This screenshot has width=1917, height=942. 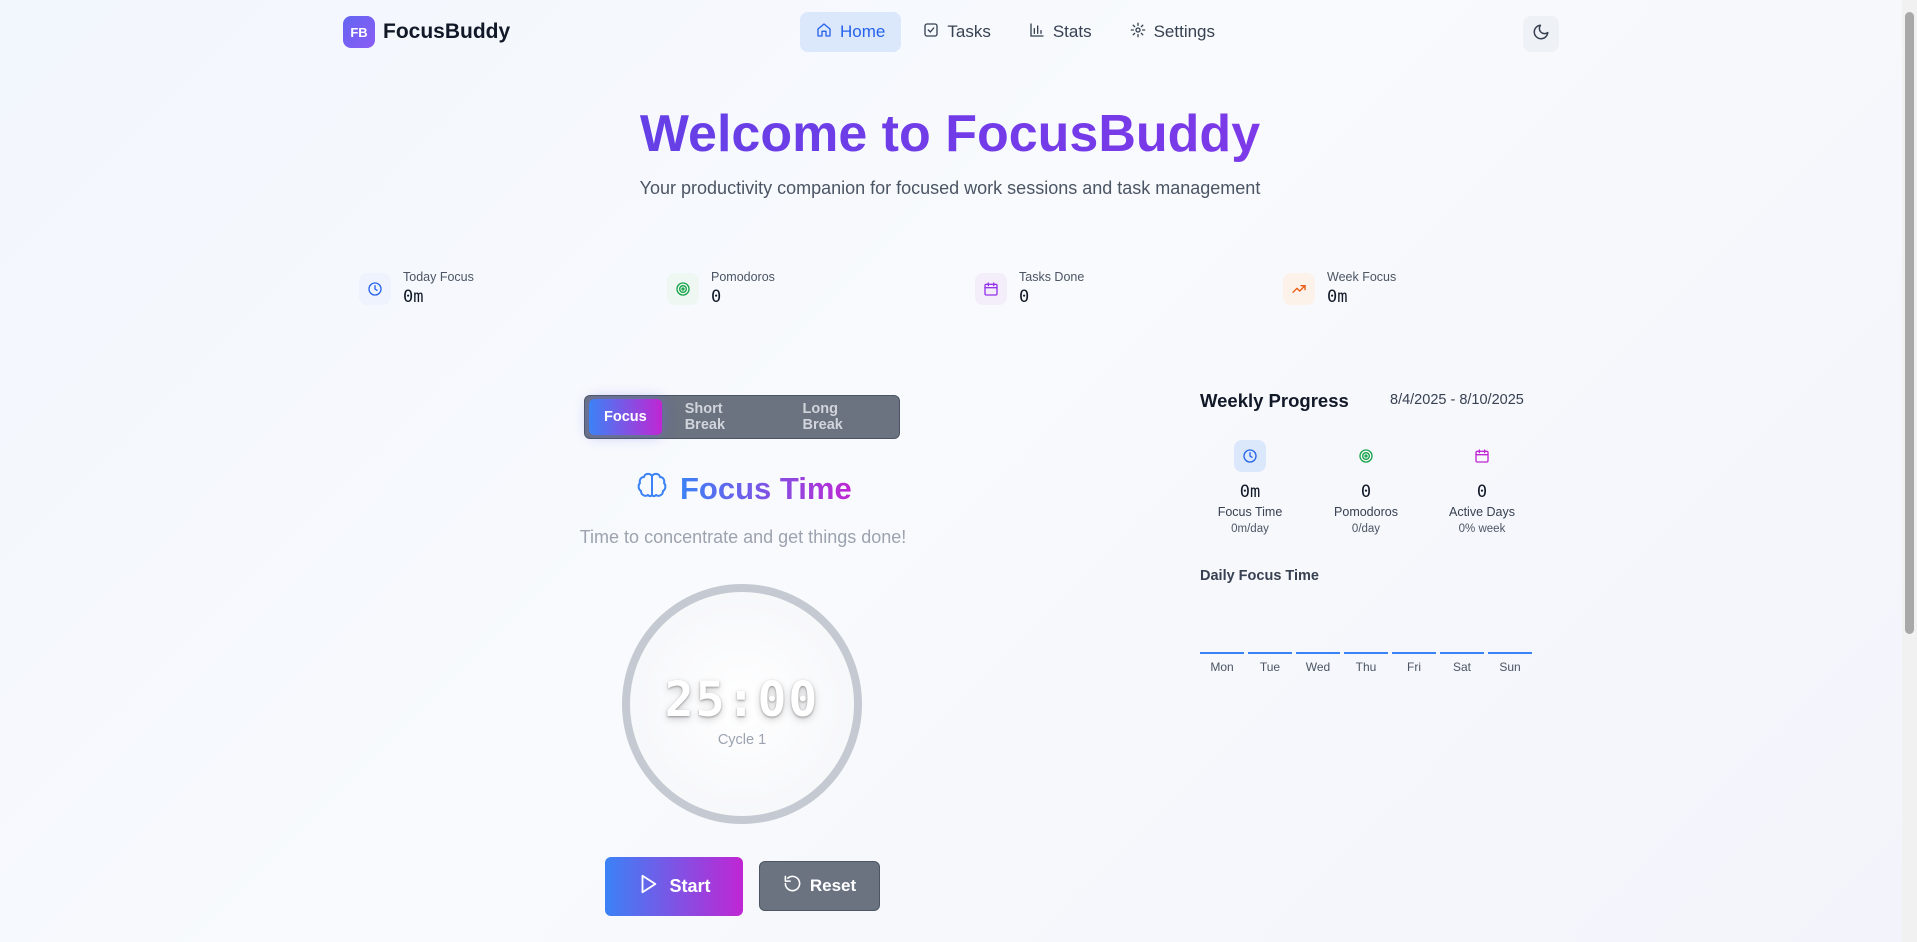 What do you see at coordinates (1299, 288) in the screenshot?
I see `trending-up-icon` at bounding box center [1299, 288].